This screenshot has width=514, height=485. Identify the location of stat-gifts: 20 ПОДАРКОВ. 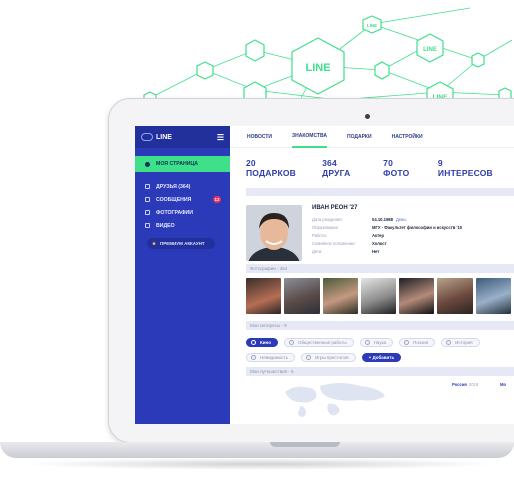
(274, 168).